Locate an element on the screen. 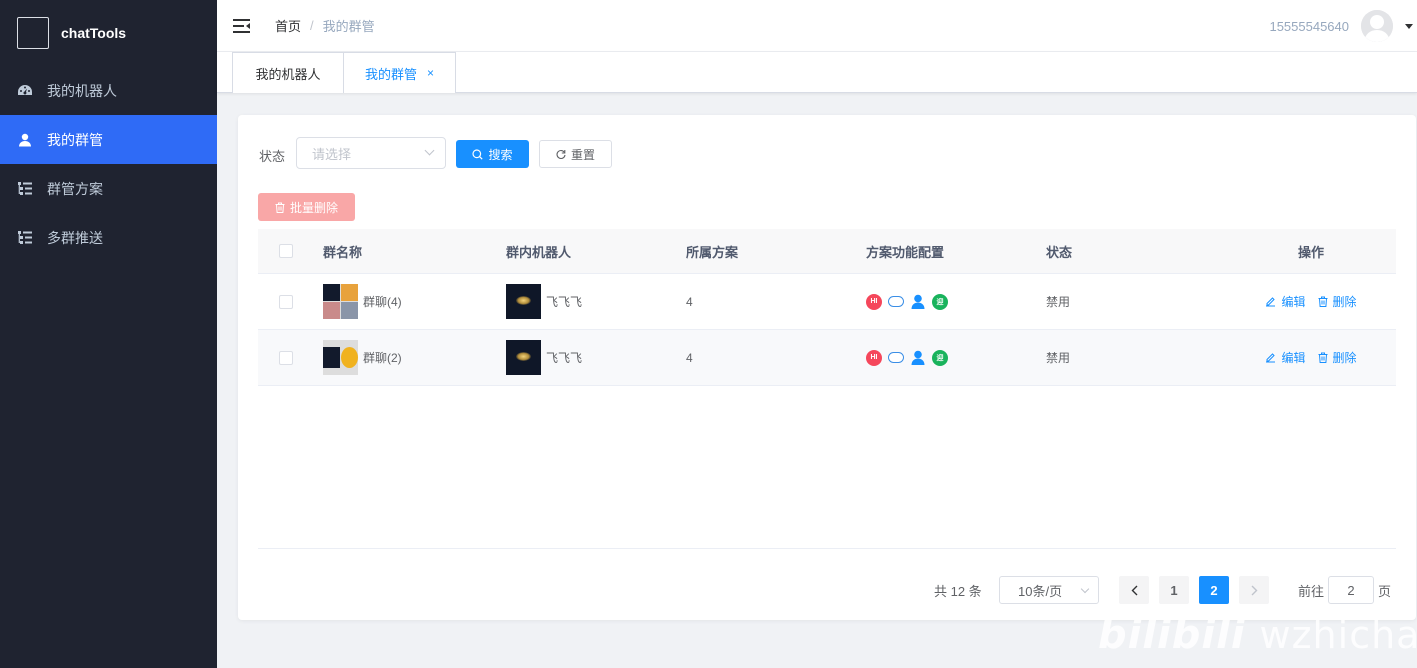 The image size is (1417, 668). column-header-group-name: 群名称 is located at coordinates (343, 252).